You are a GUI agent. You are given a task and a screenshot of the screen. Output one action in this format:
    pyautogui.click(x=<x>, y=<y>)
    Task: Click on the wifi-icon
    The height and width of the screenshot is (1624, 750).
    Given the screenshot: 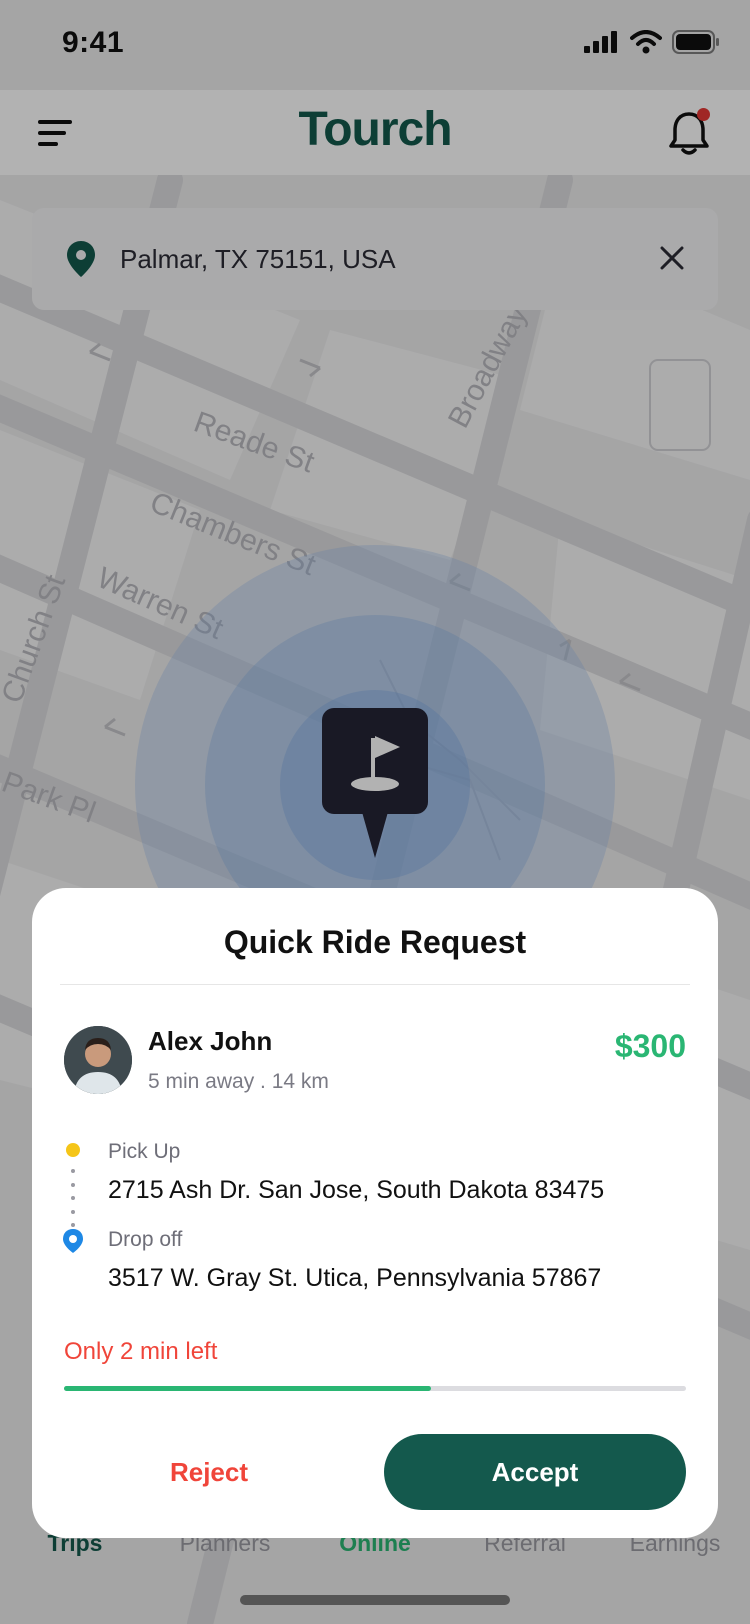 What is the action you would take?
    pyautogui.click(x=646, y=42)
    